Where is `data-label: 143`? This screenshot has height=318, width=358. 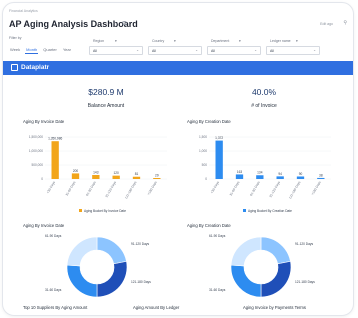
data-label: 143 is located at coordinates (96, 172).